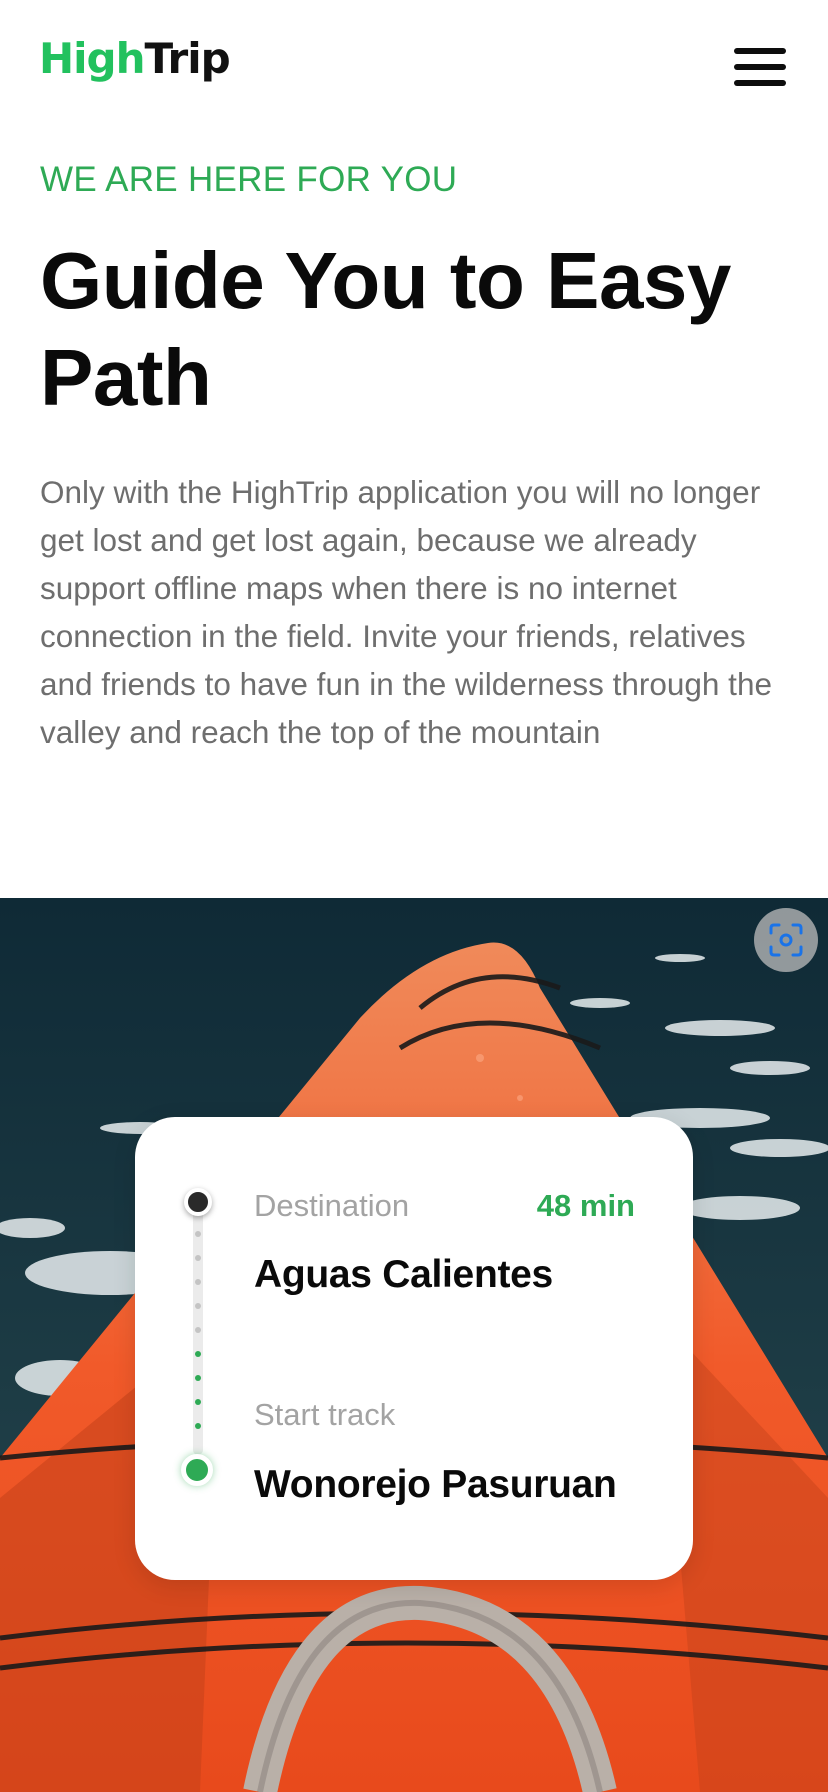 Image resolution: width=828 pixels, height=1792 pixels. What do you see at coordinates (197, 1470) in the screenshot?
I see `start-pin-icon` at bounding box center [197, 1470].